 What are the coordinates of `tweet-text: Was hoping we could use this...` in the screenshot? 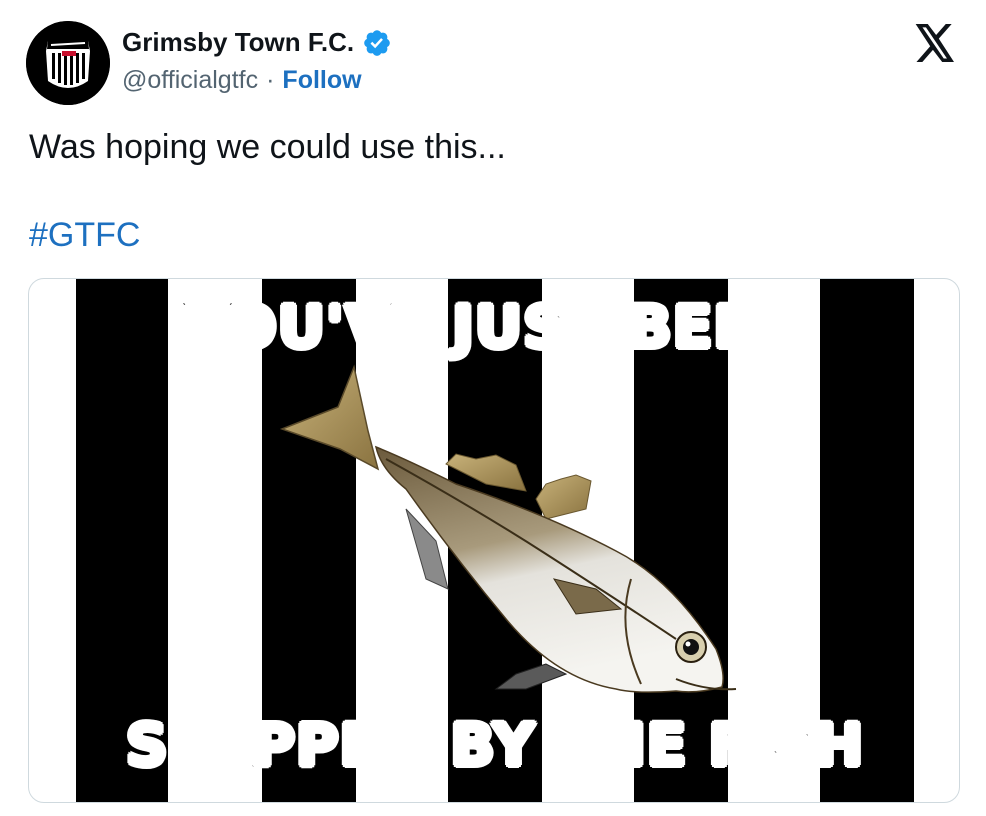 It's located at (267, 147).